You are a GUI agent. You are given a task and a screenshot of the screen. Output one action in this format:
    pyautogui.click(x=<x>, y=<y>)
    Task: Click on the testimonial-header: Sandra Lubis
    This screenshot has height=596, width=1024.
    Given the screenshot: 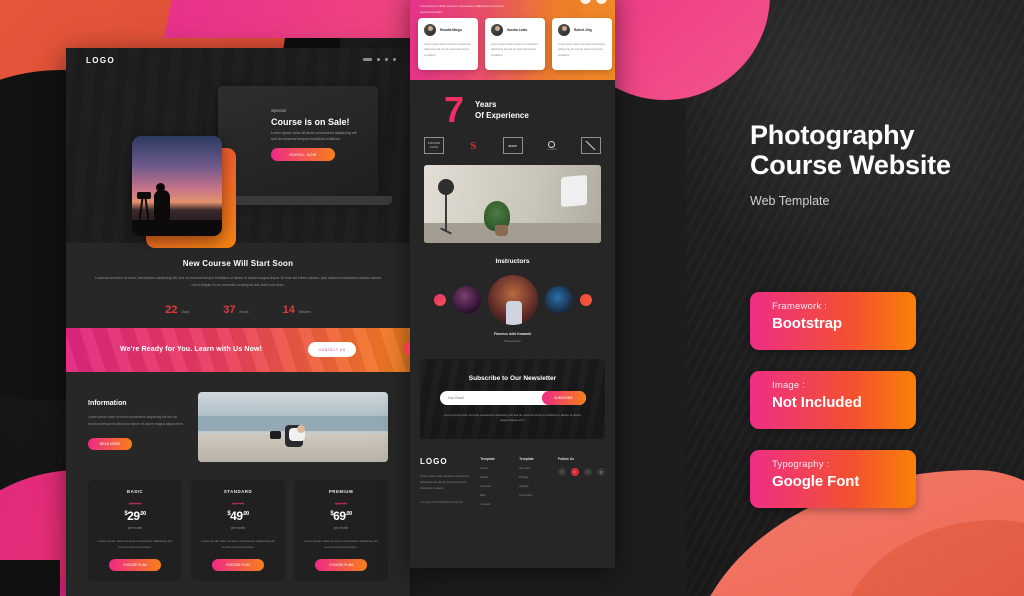 What is the action you would take?
    pyautogui.click(x=515, y=30)
    